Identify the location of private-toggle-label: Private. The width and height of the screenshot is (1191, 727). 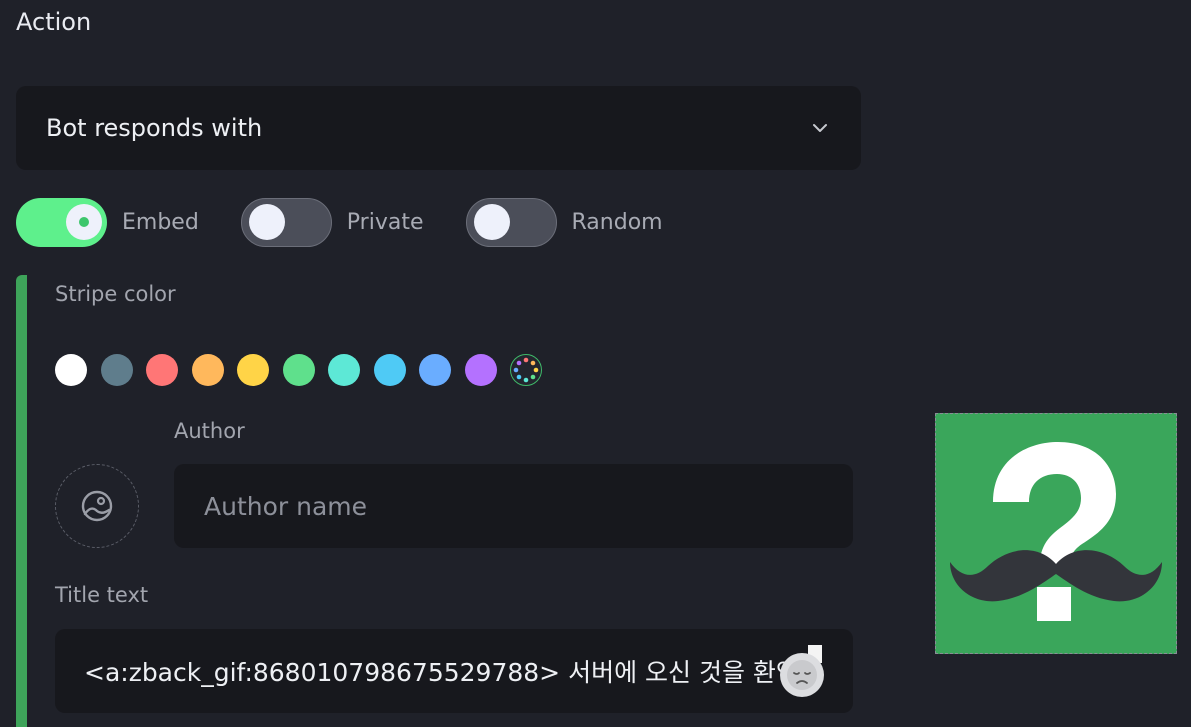
(385, 222).